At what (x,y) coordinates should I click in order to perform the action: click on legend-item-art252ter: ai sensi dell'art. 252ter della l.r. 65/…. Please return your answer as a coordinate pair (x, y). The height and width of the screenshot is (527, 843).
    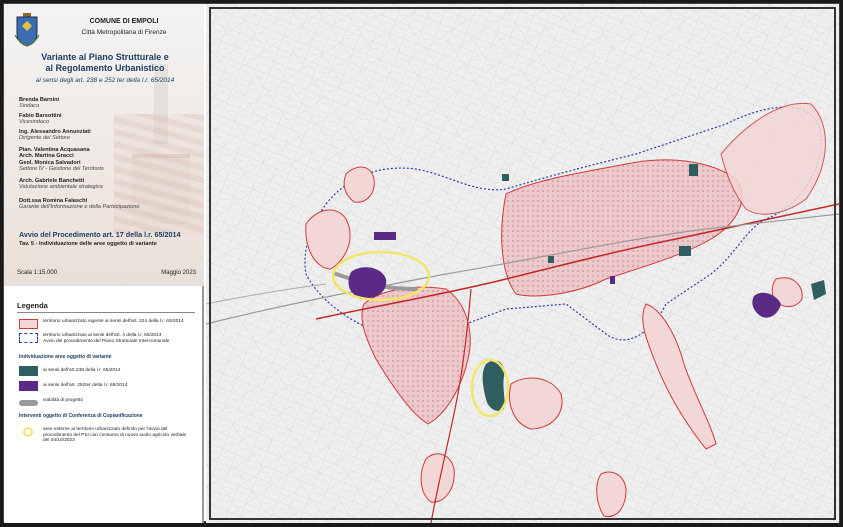
    Looking at the image, I should click on (106, 386).